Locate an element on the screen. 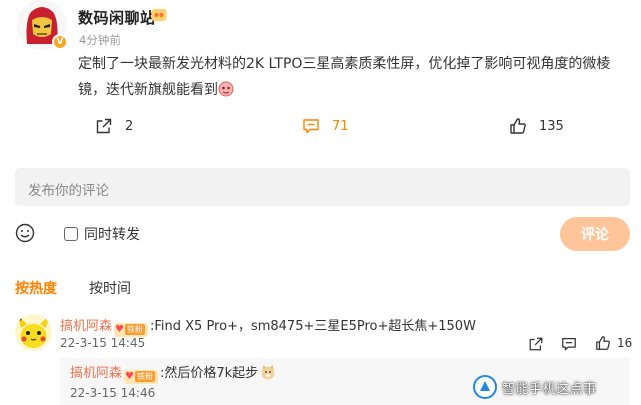 Image resolution: width=641 pixels, height=405 pixels. post-timestamp: 4分钟前 is located at coordinates (100, 40).